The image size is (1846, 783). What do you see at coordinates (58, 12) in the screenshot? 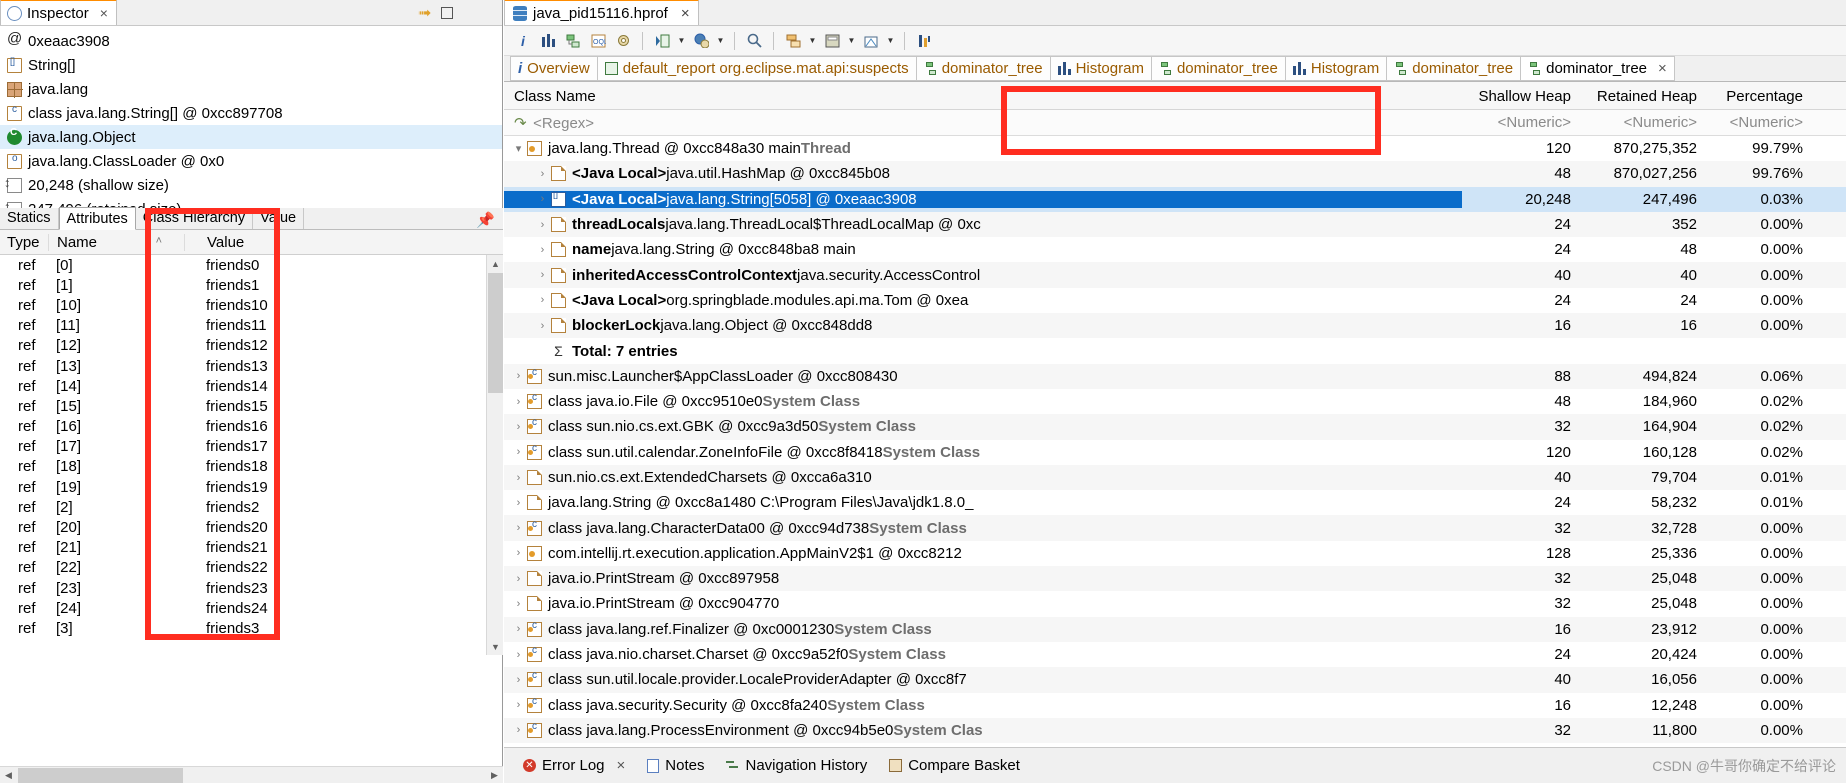
I see `tab-inspector: Inspector ×` at bounding box center [58, 12].